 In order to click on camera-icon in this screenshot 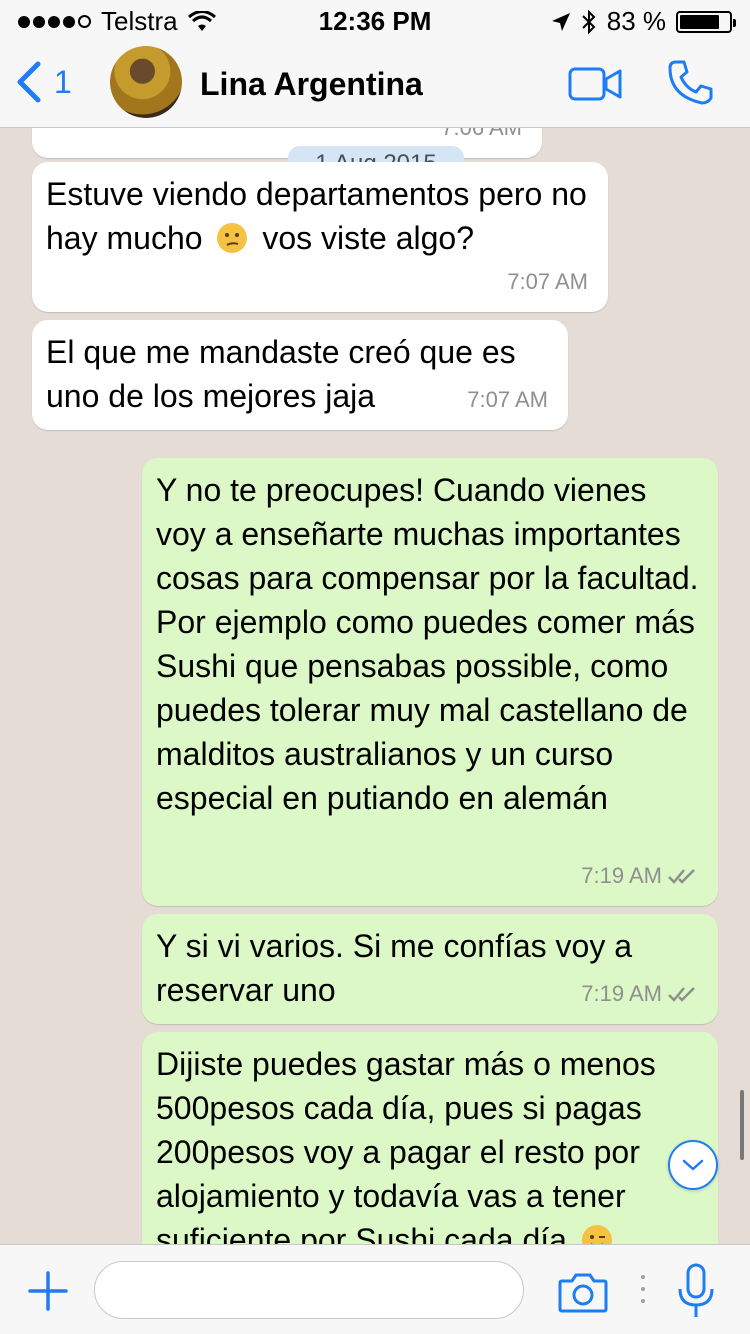, I will do `click(583, 1292)`.